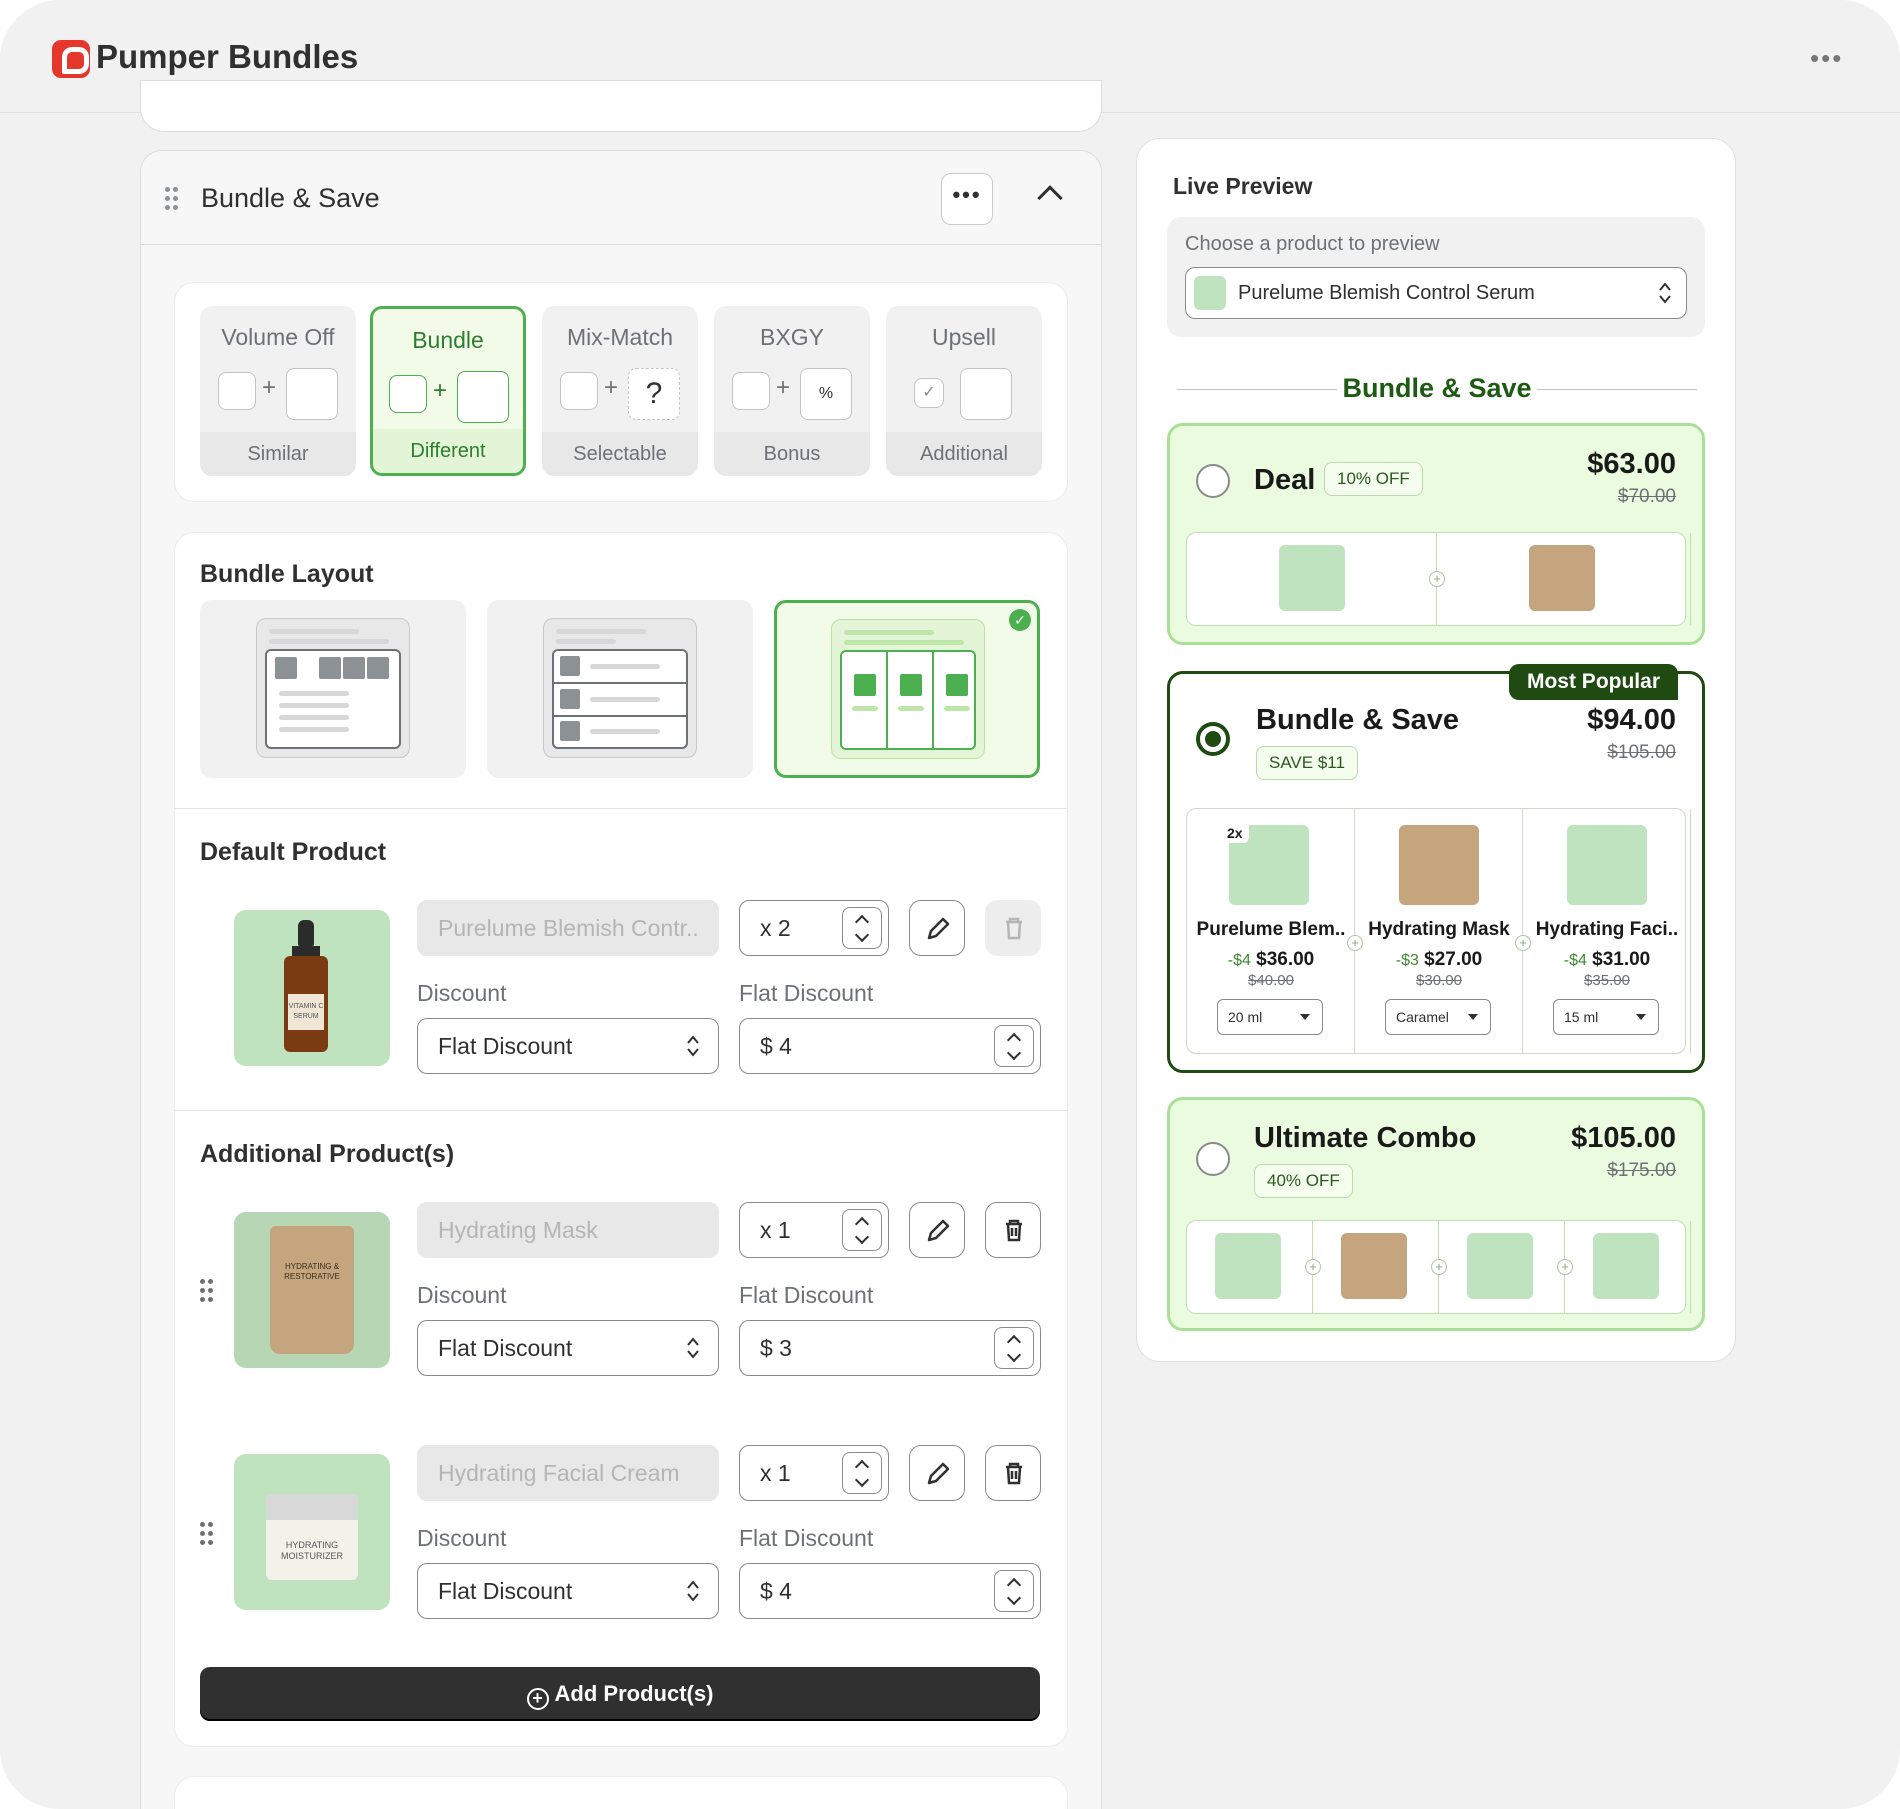 The height and width of the screenshot is (1809, 1900). Describe the element at coordinates (937, 1473) in the screenshot. I see `edit-cream-product-button` at that location.